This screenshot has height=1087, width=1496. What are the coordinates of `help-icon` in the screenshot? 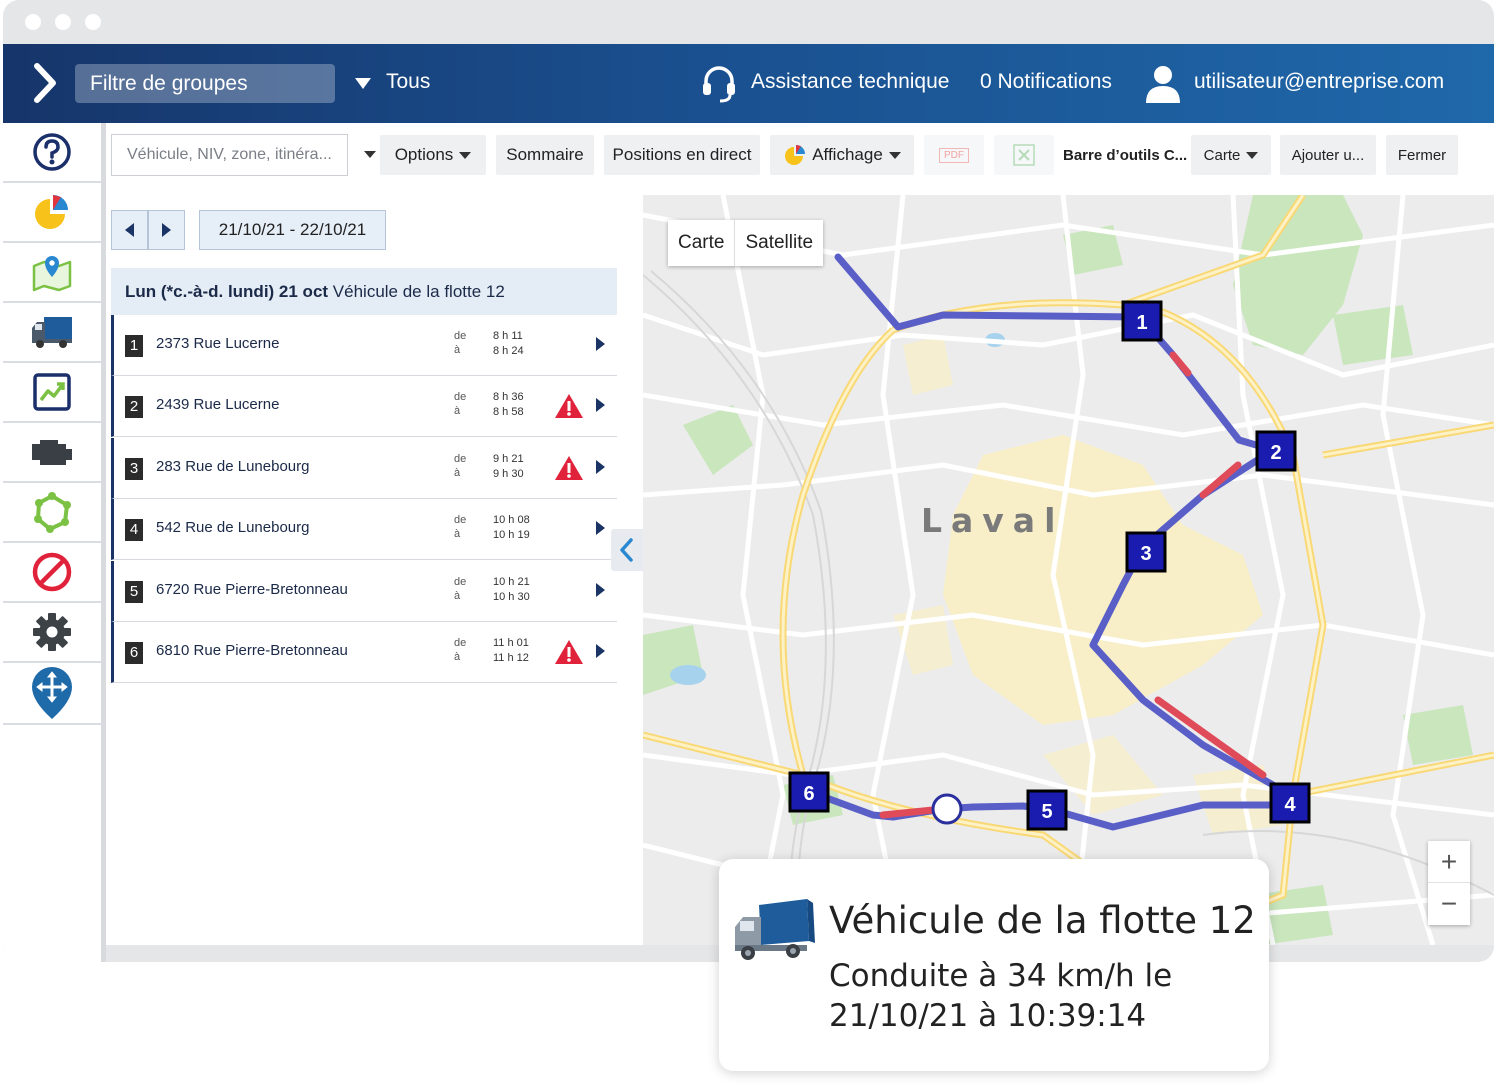 It's located at (52, 152).